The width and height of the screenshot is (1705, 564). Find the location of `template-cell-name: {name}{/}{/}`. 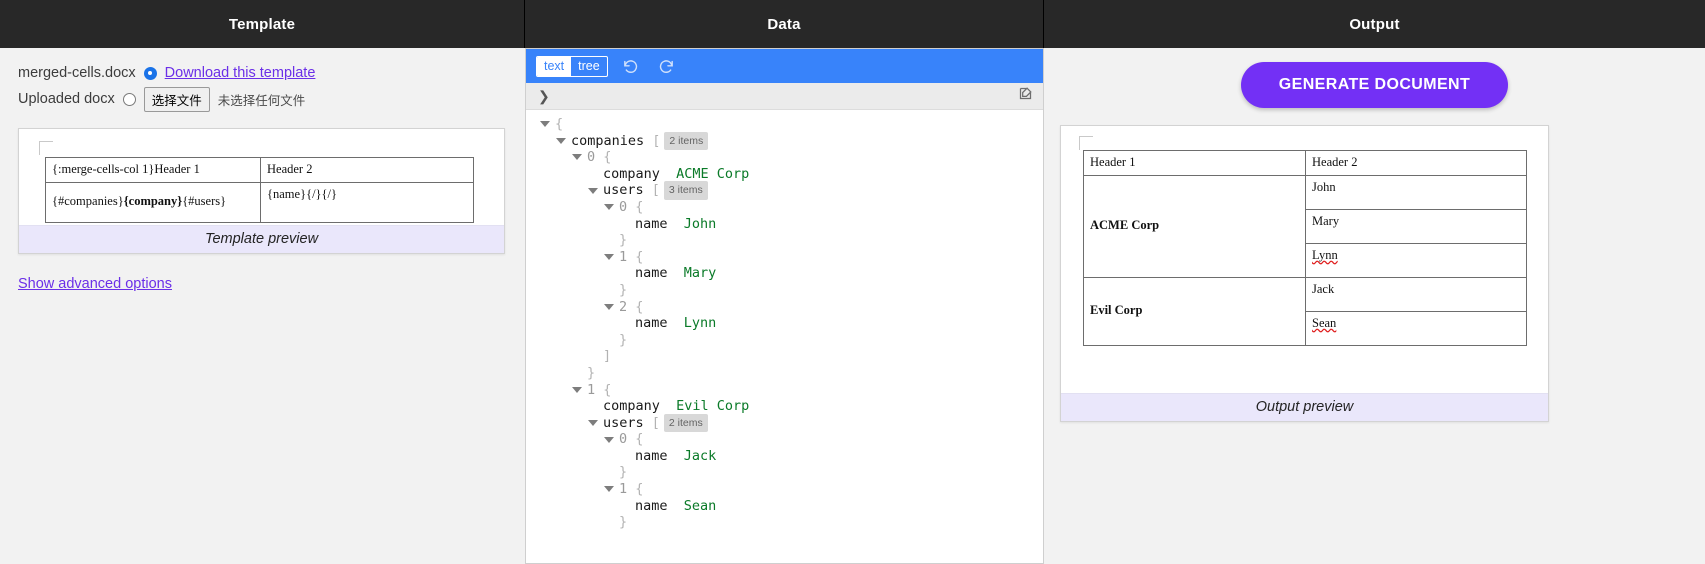

template-cell-name: {name}{/}{/} is located at coordinates (367, 202).